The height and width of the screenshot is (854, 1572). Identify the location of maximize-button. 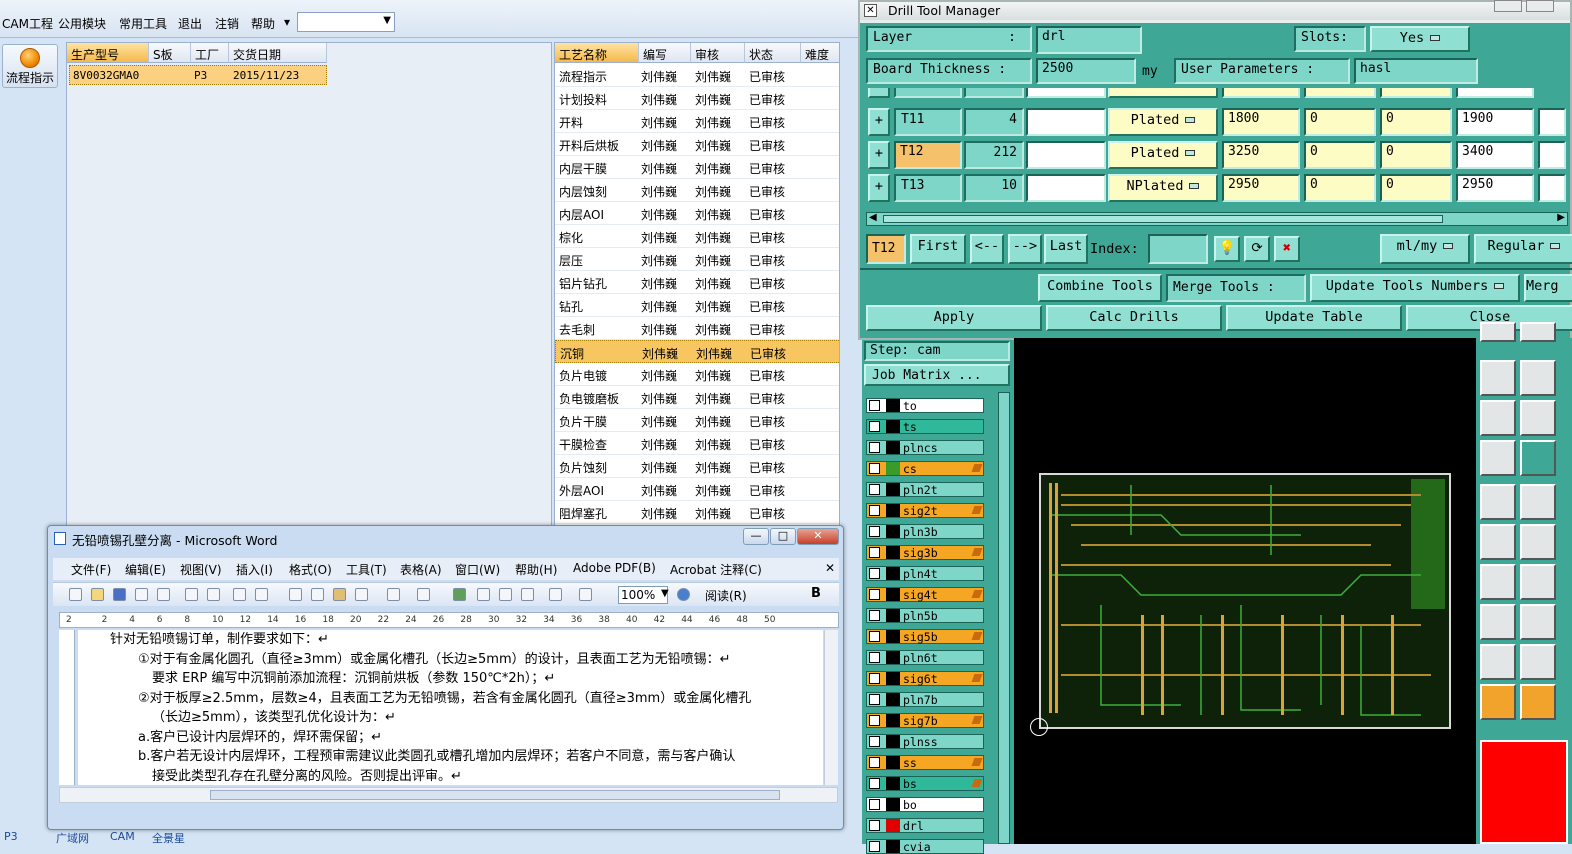
(1540, 6).